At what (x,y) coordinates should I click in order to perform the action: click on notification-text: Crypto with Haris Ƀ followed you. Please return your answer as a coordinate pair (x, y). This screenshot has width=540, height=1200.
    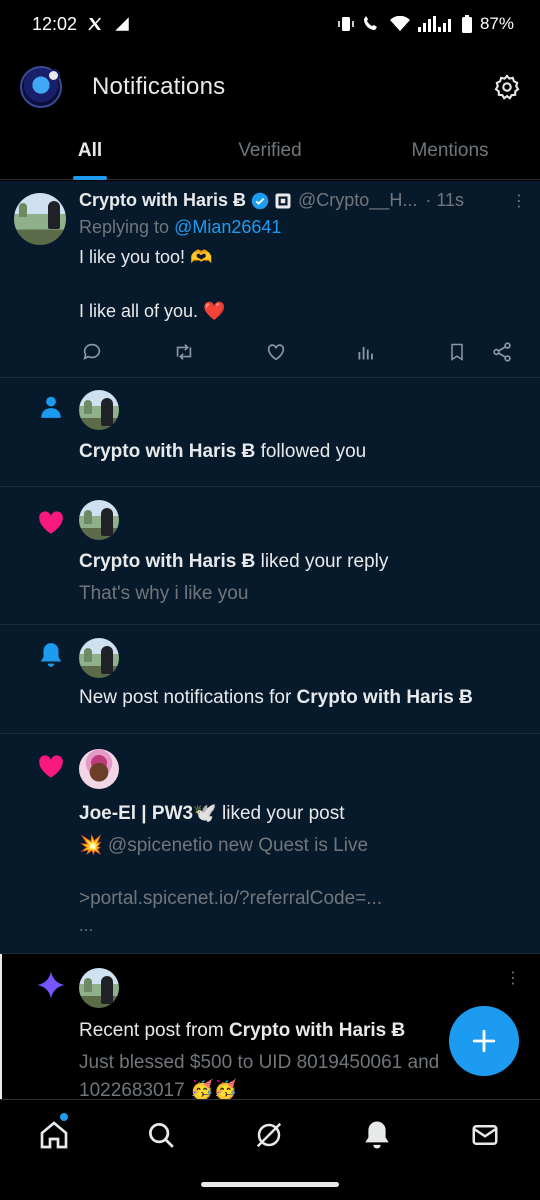
    Looking at the image, I should click on (302, 452).